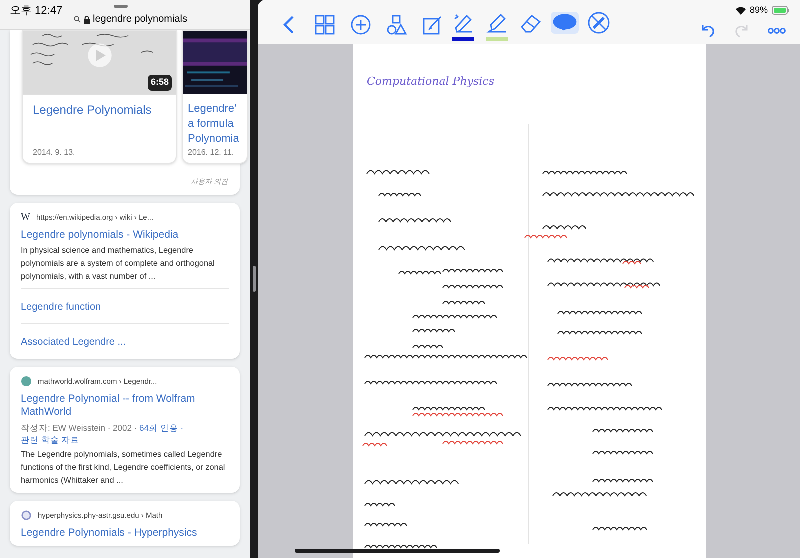 This screenshot has width=800, height=558. I want to click on add-icon, so click(361, 25).